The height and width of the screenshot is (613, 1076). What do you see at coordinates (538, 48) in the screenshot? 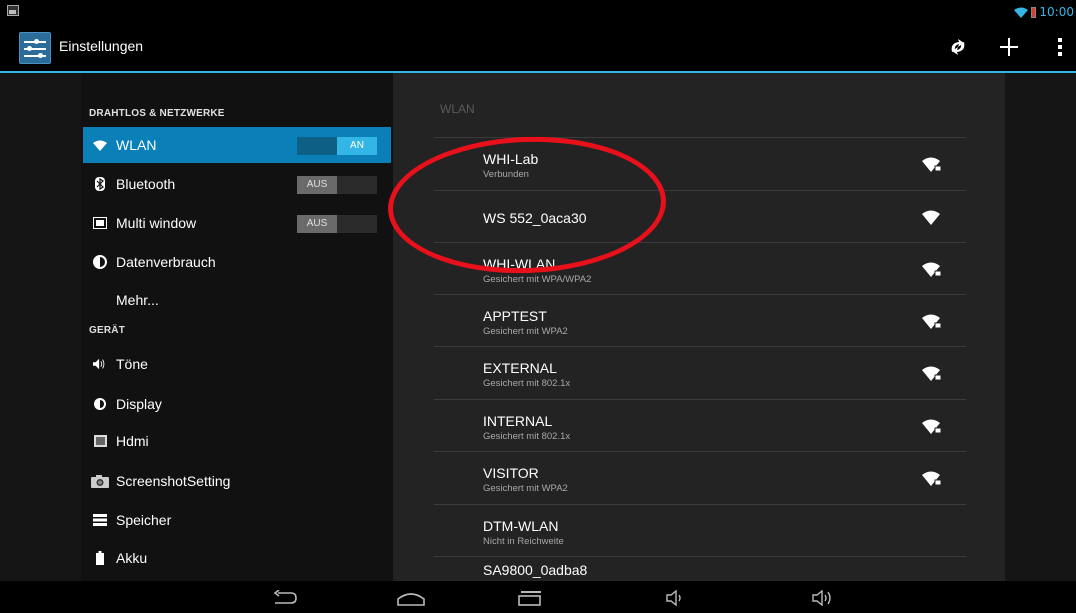
I see `action-bar: Einstellungen` at bounding box center [538, 48].